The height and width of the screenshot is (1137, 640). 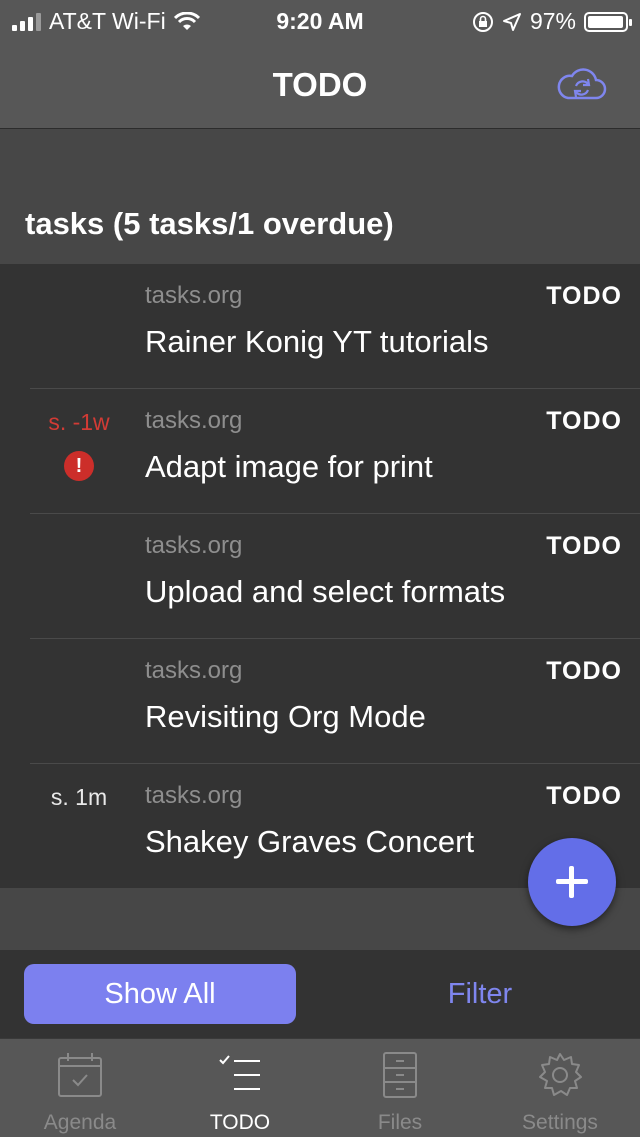 What do you see at coordinates (511, 21) in the screenshot?
I see `location-icon` at bounding box center [511, 21].